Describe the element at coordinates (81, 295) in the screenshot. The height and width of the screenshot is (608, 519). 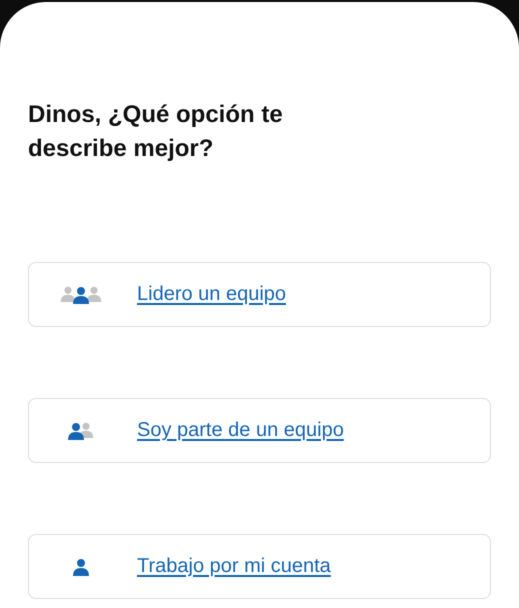
I see `people-icon` at that location.